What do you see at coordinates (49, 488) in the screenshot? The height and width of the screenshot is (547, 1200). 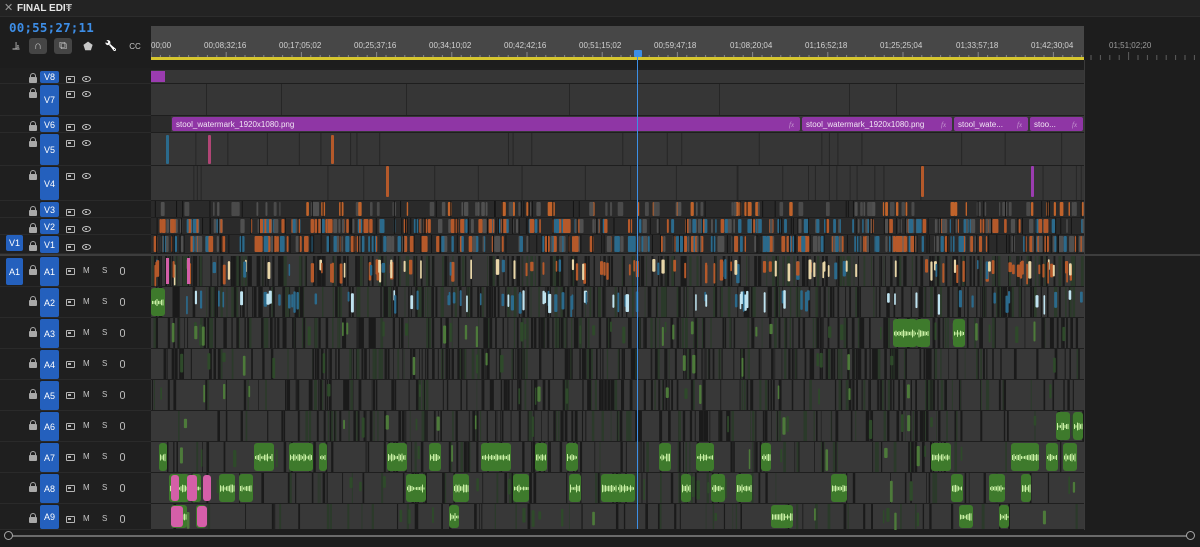 I see `track-target-a8: A8` at bounding box center [49, 488].